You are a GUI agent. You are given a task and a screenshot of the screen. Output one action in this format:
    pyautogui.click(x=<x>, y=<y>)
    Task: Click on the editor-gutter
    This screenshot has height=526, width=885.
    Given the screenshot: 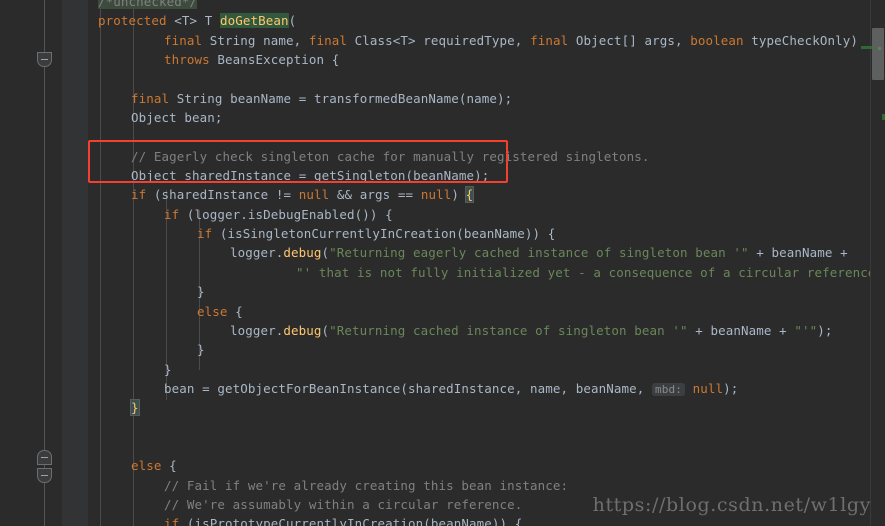 What is the action you would take?
    pyautogui.click(x=44, y=263)
    